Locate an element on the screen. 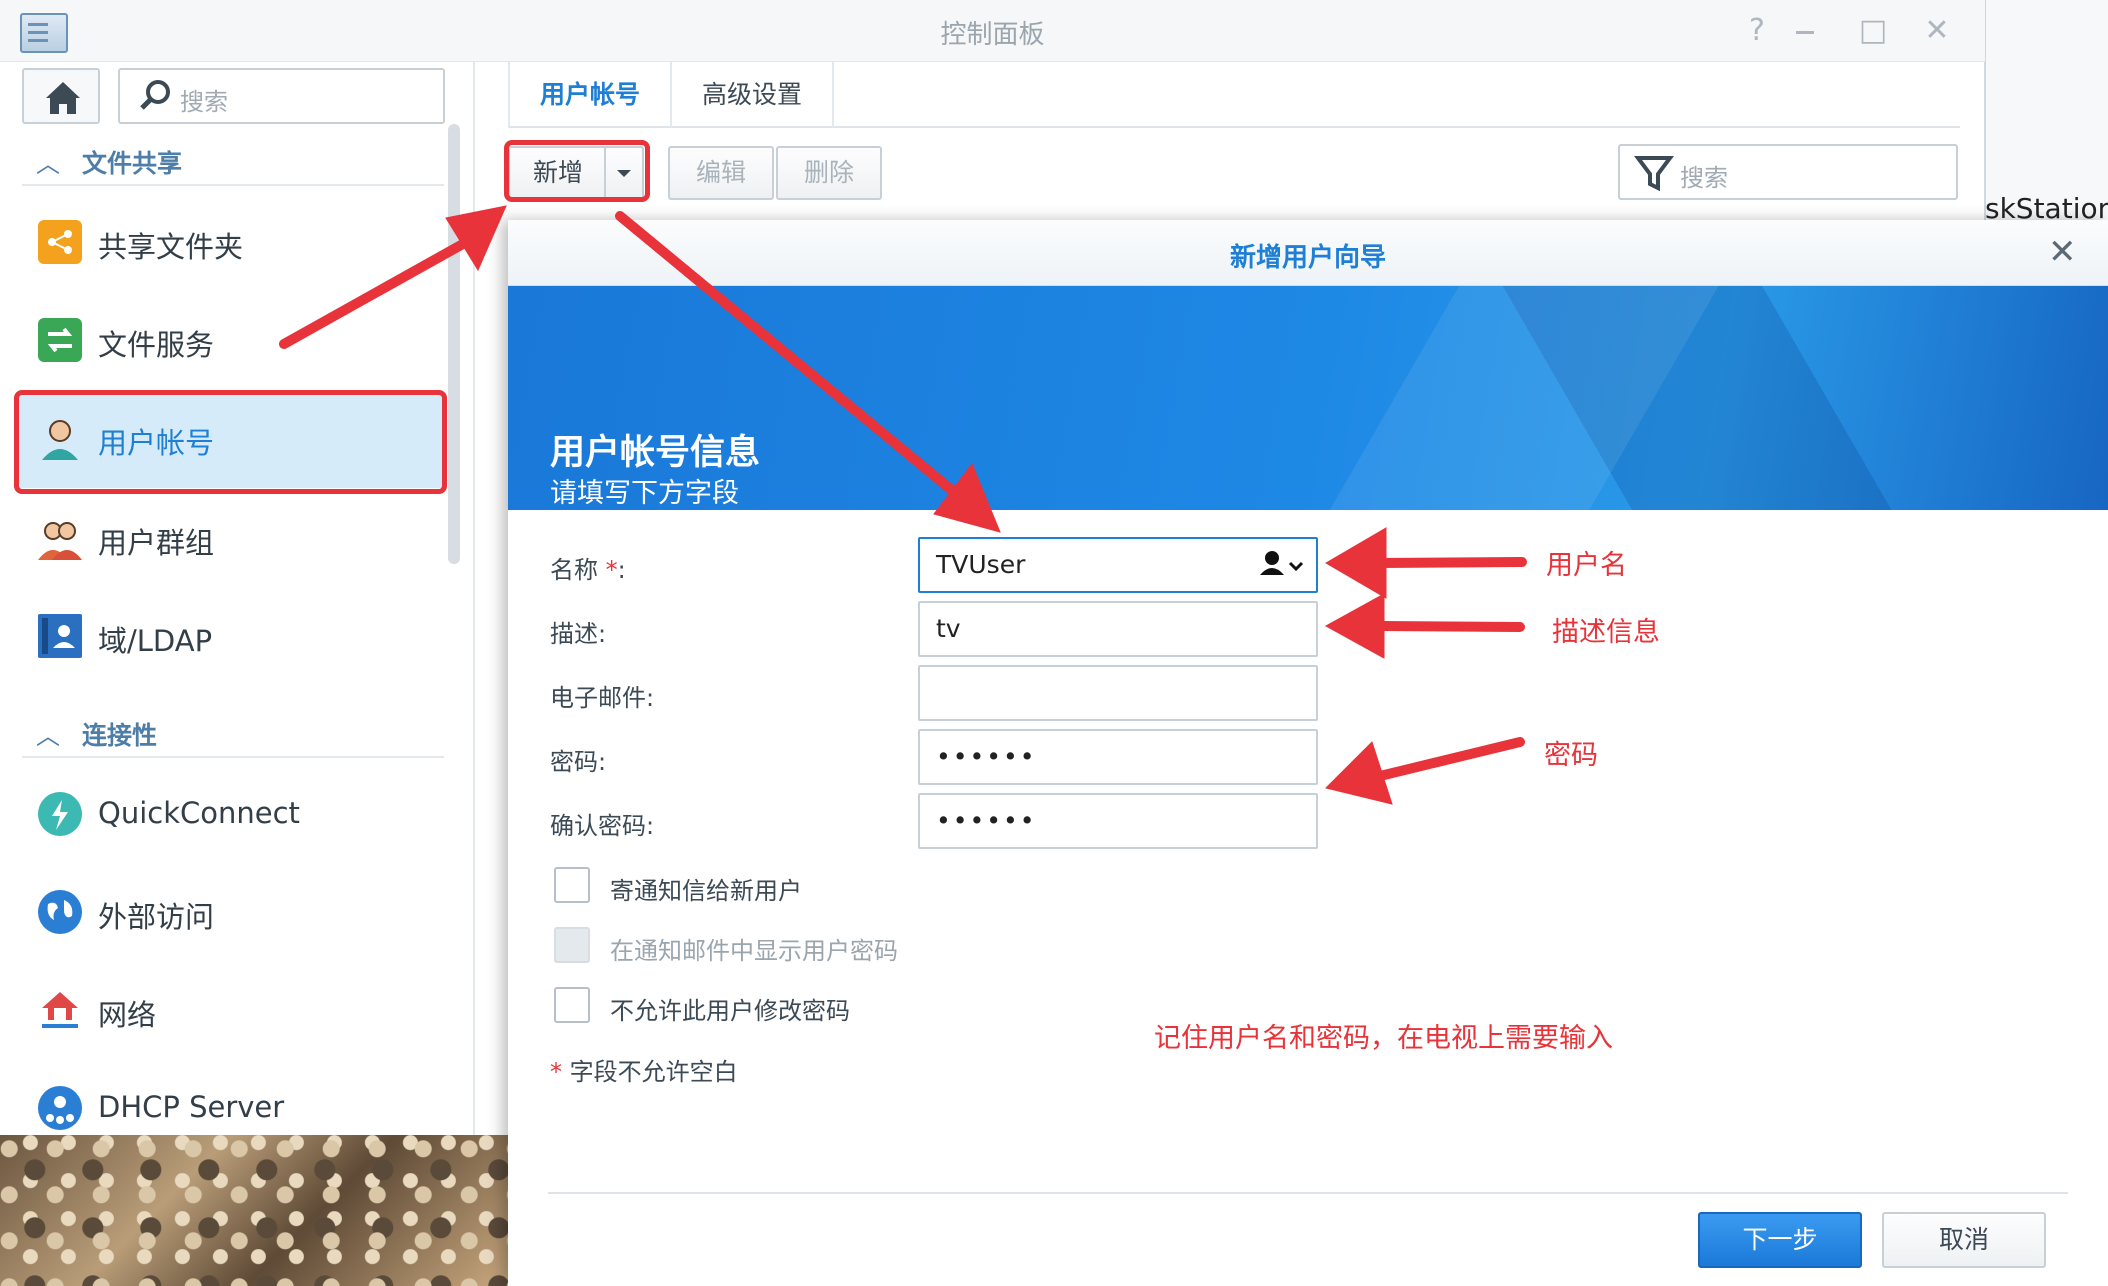 Image resolution: width=2108 pixels, height=1286 pixels. dialog-titlebar: 新增用户向导 ✕ is located at coordinates (1308, 253).